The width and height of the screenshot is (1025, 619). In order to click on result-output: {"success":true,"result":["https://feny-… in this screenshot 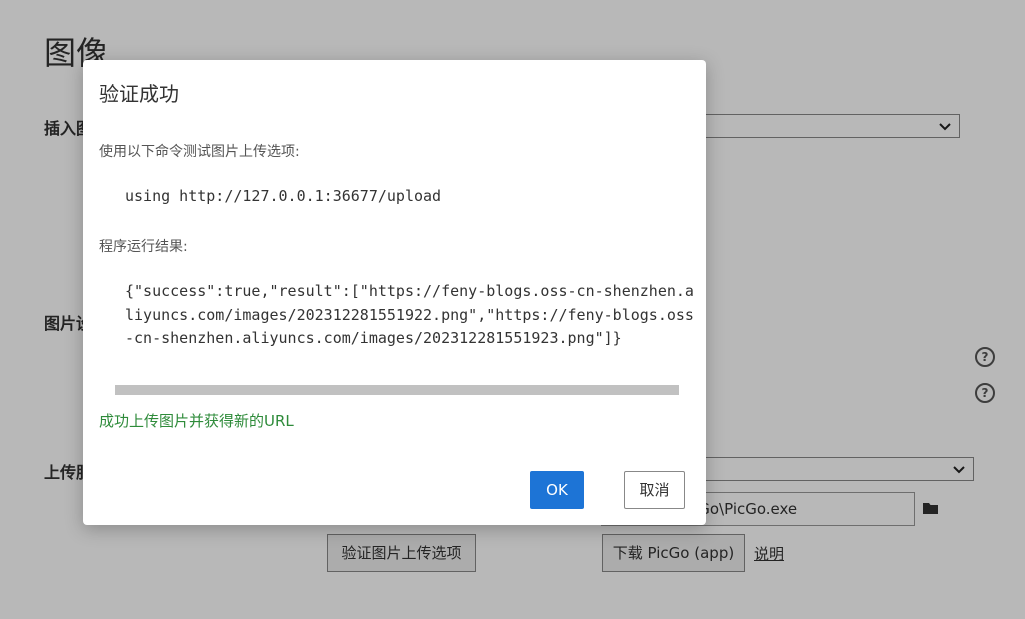, I will do `click(409, 314)`.